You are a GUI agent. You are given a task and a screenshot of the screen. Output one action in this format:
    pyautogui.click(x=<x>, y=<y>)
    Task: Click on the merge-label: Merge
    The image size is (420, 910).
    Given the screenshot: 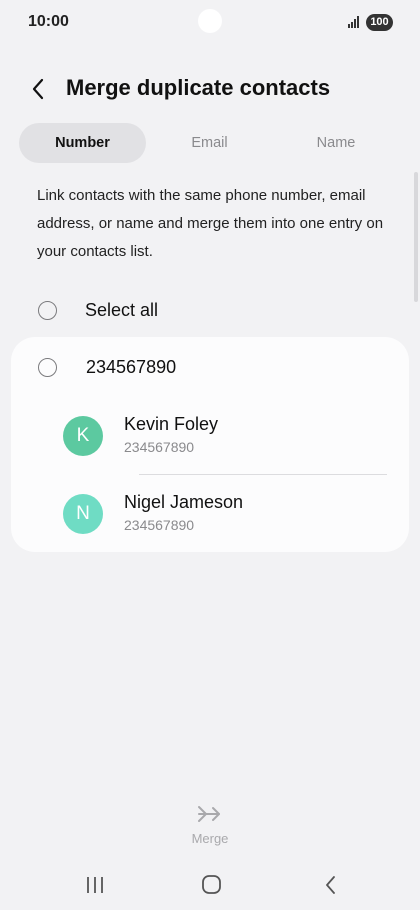 What is the action you would take?
    pyautogui.click(x=210, y=838)
    